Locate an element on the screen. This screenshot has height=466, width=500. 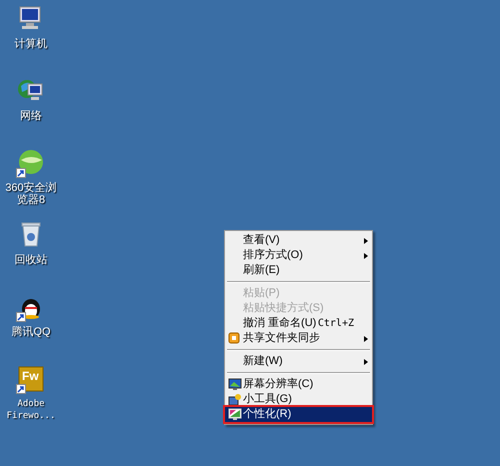
icon-label: 计算机 is located at coordinates (31, 44).